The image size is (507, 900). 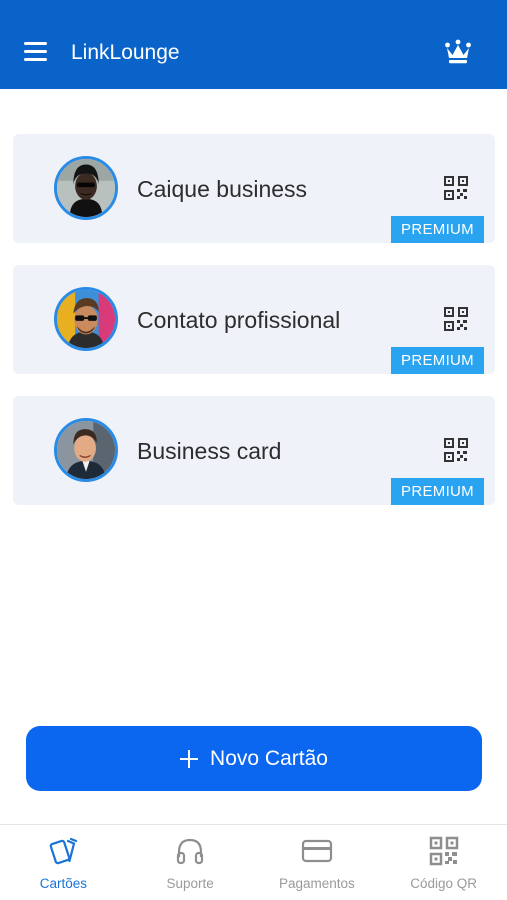 I want to click on crown-icon, so click(x=458, y=52).